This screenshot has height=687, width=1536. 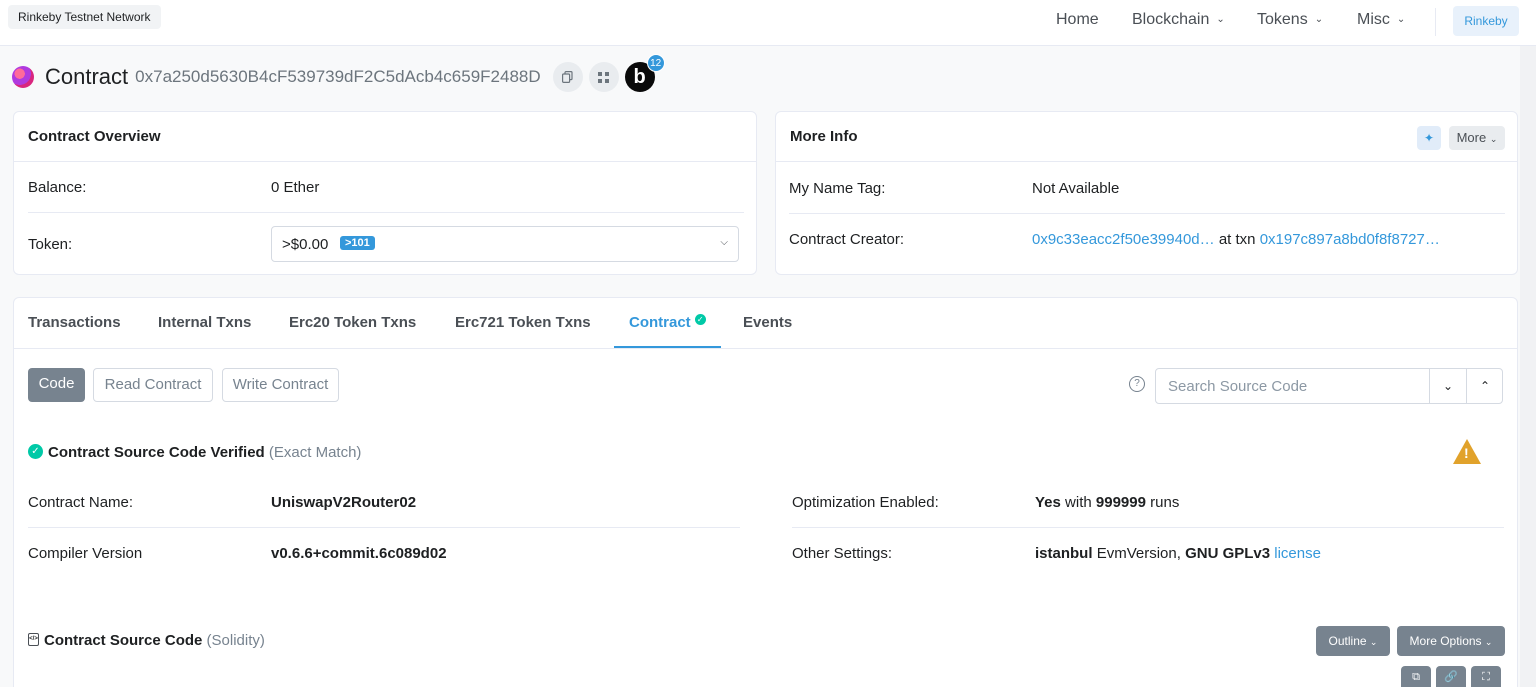 What do you see at coordinates (1447, 386) in the screenshot?
I see `search-next-button: ⌄` at bounding box center [1447, 386].